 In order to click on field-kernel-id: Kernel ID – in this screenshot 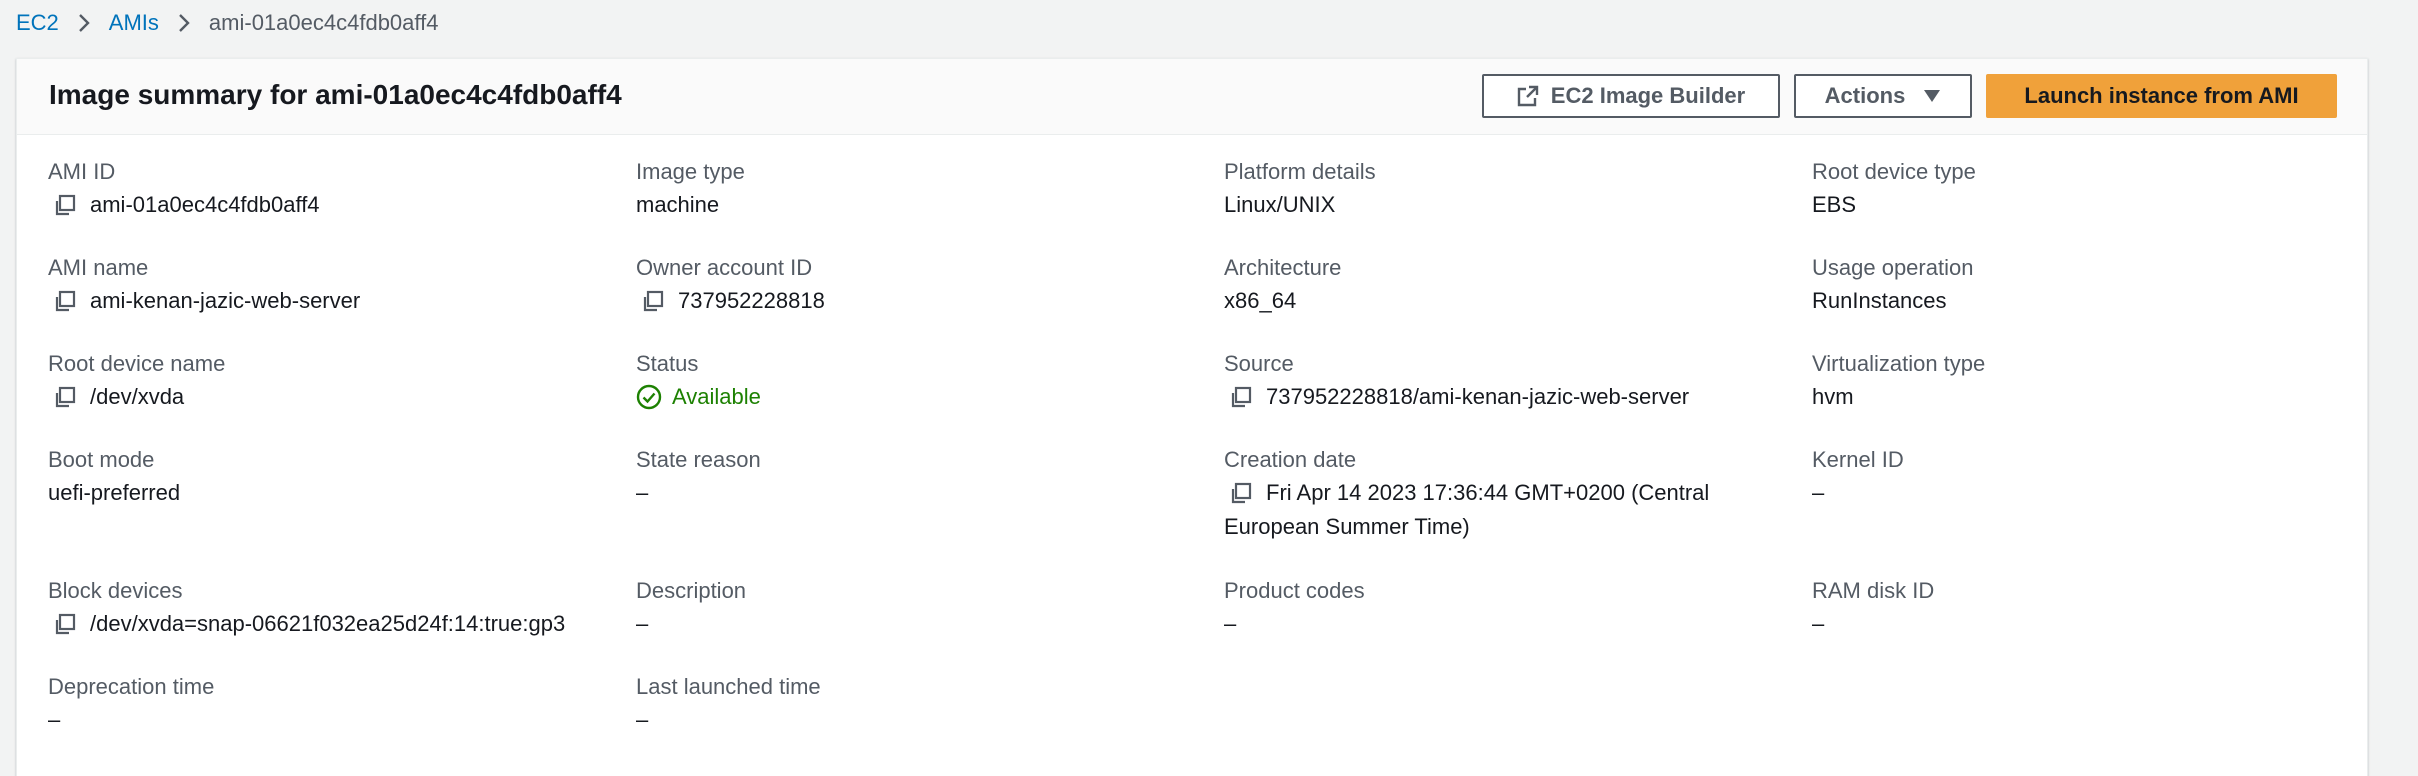, I will do `click(1858, 478)`.